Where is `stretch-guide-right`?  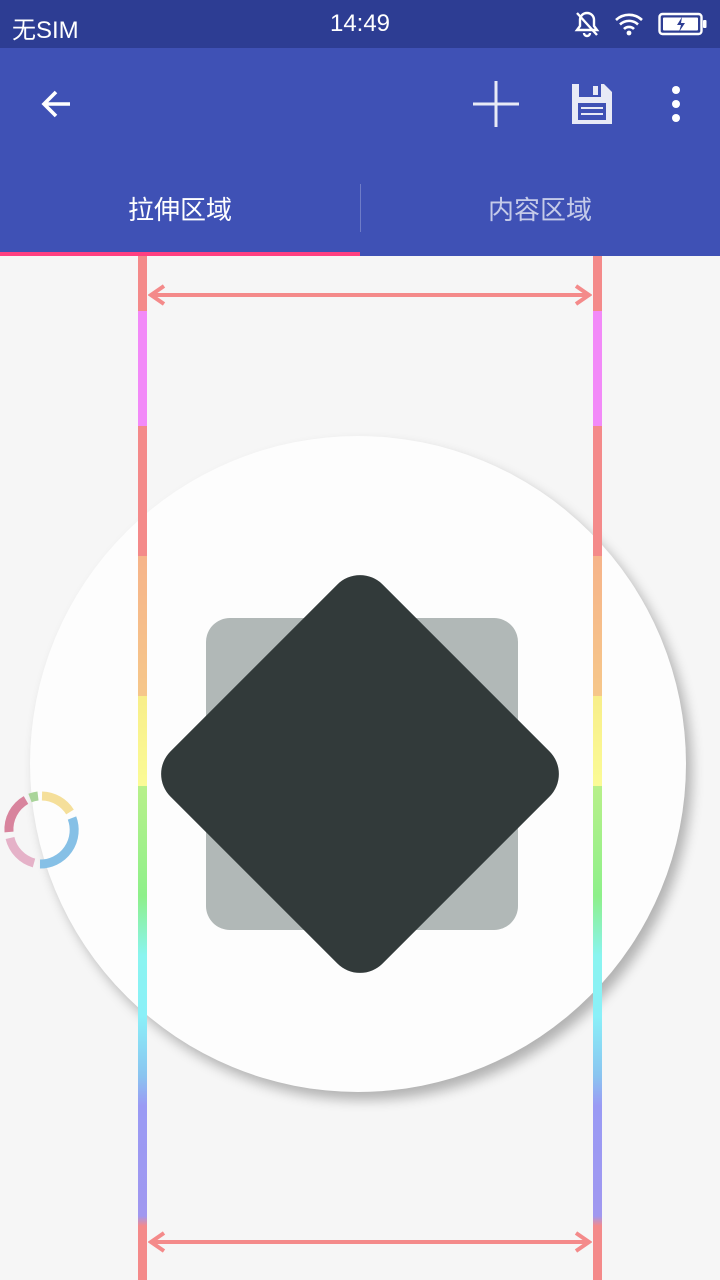
stretch-guide-right is located at coordinates (597, 768).